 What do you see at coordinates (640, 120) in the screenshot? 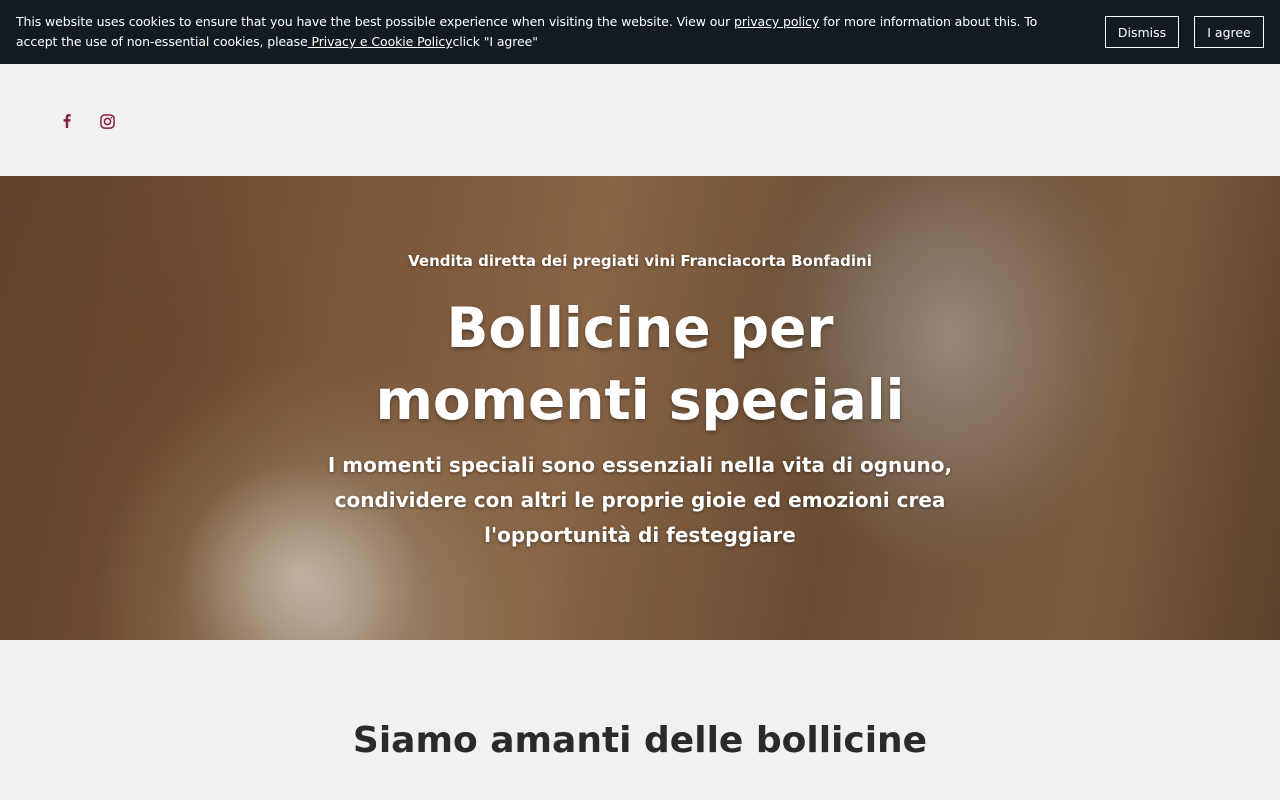
I see `site-header` at bounding box center [640, 120].